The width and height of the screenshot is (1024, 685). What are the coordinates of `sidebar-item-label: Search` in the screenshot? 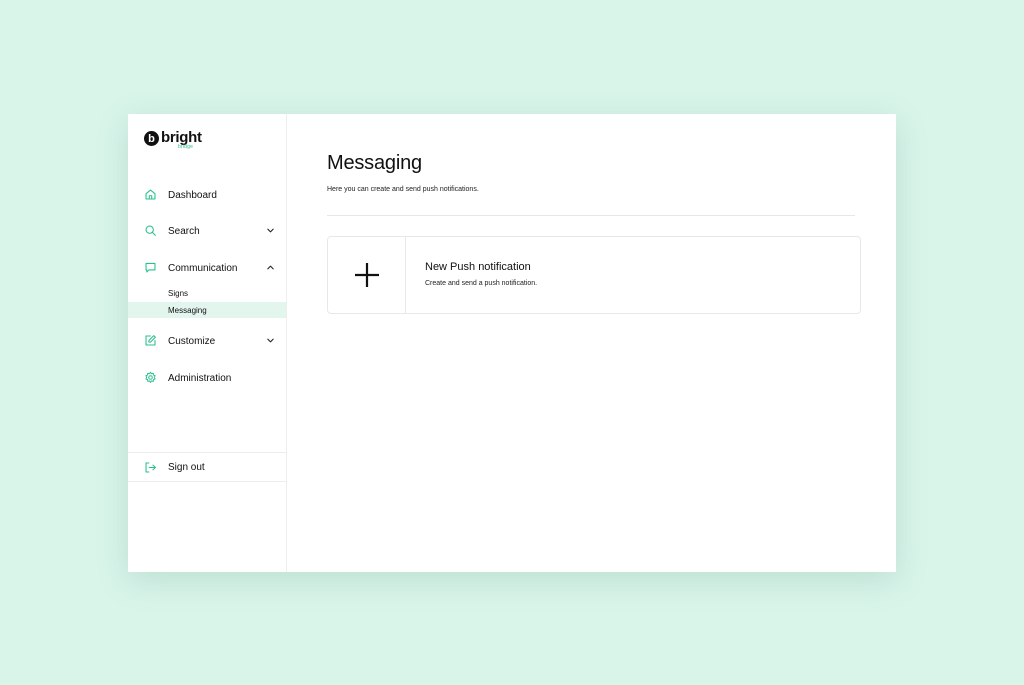 It's located at (184, 231).